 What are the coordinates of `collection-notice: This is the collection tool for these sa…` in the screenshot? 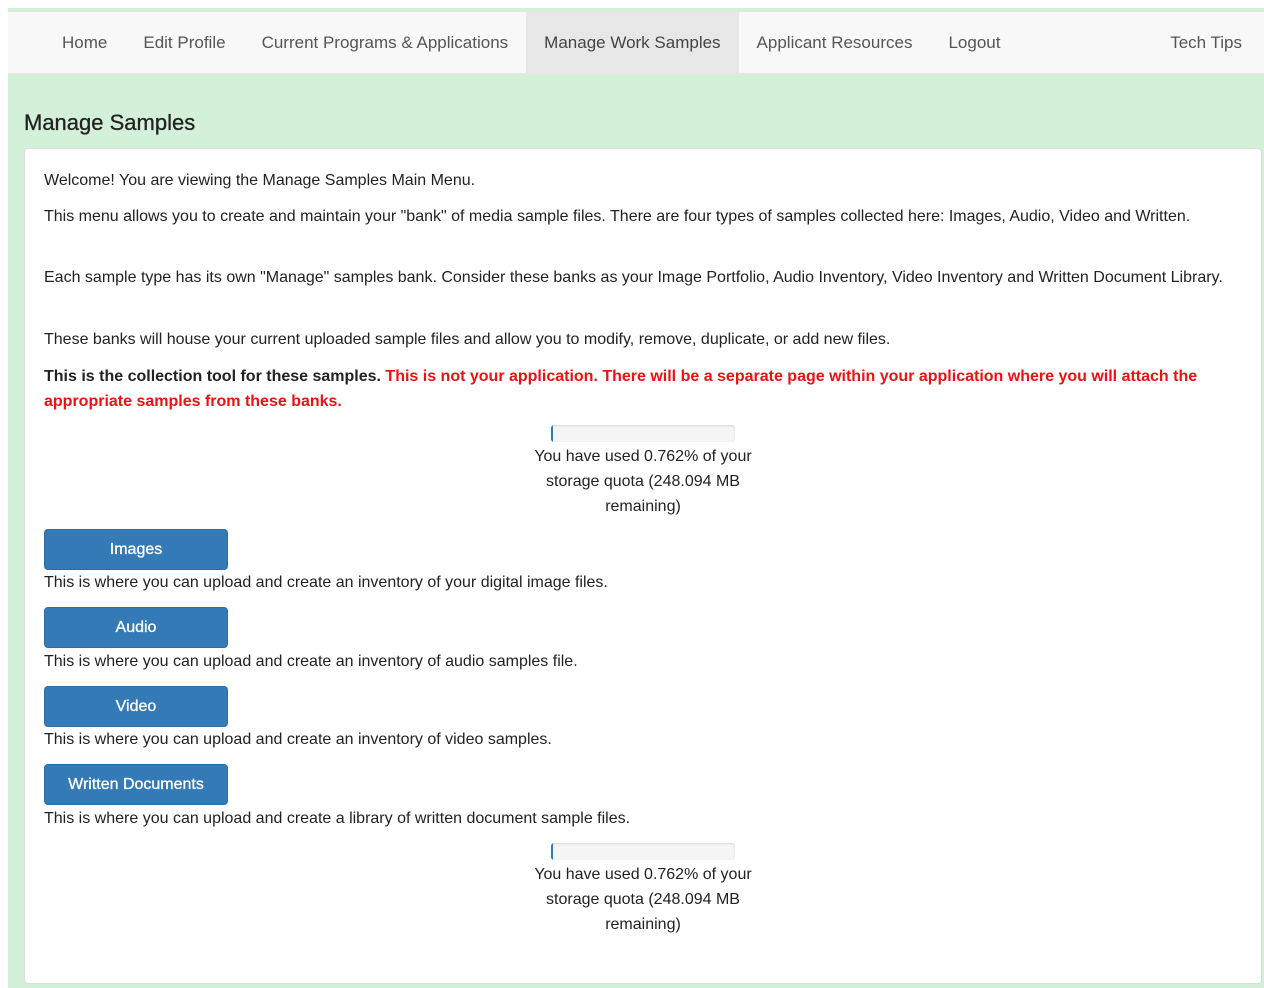 It's located at (639, 389).